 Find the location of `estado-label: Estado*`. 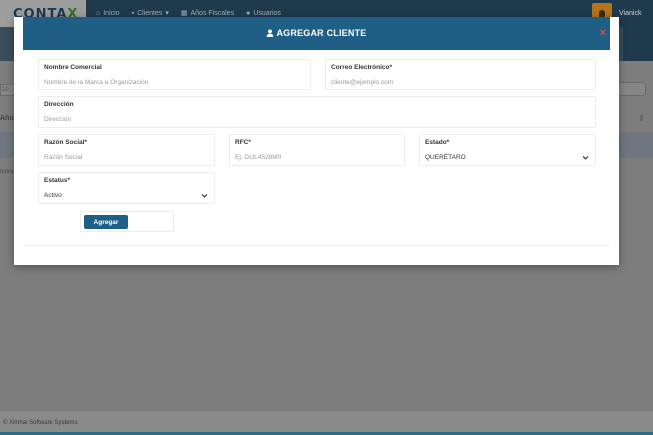

estado-label: Estado* is located at coordinates (437, 142).